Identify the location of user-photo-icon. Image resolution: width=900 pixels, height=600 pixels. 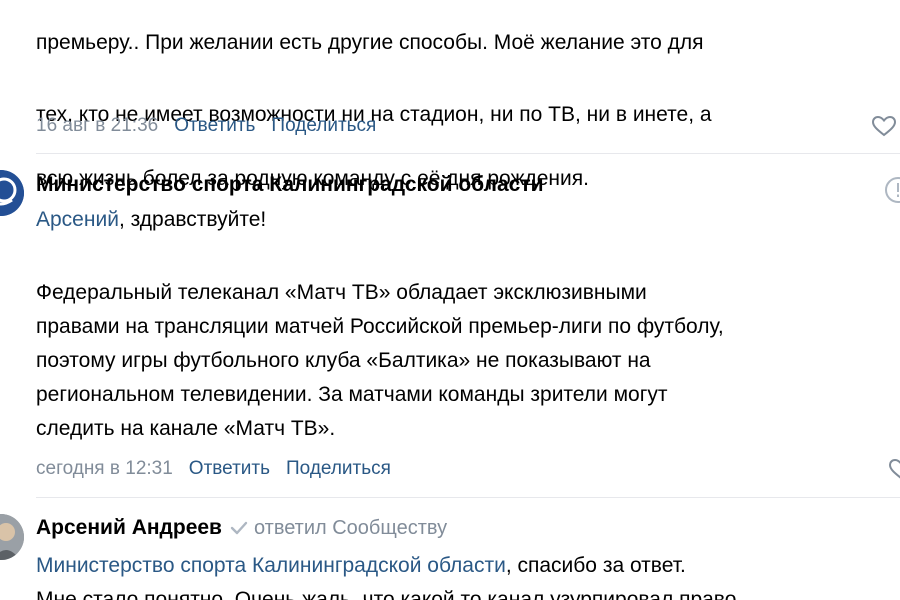
(12, 537).